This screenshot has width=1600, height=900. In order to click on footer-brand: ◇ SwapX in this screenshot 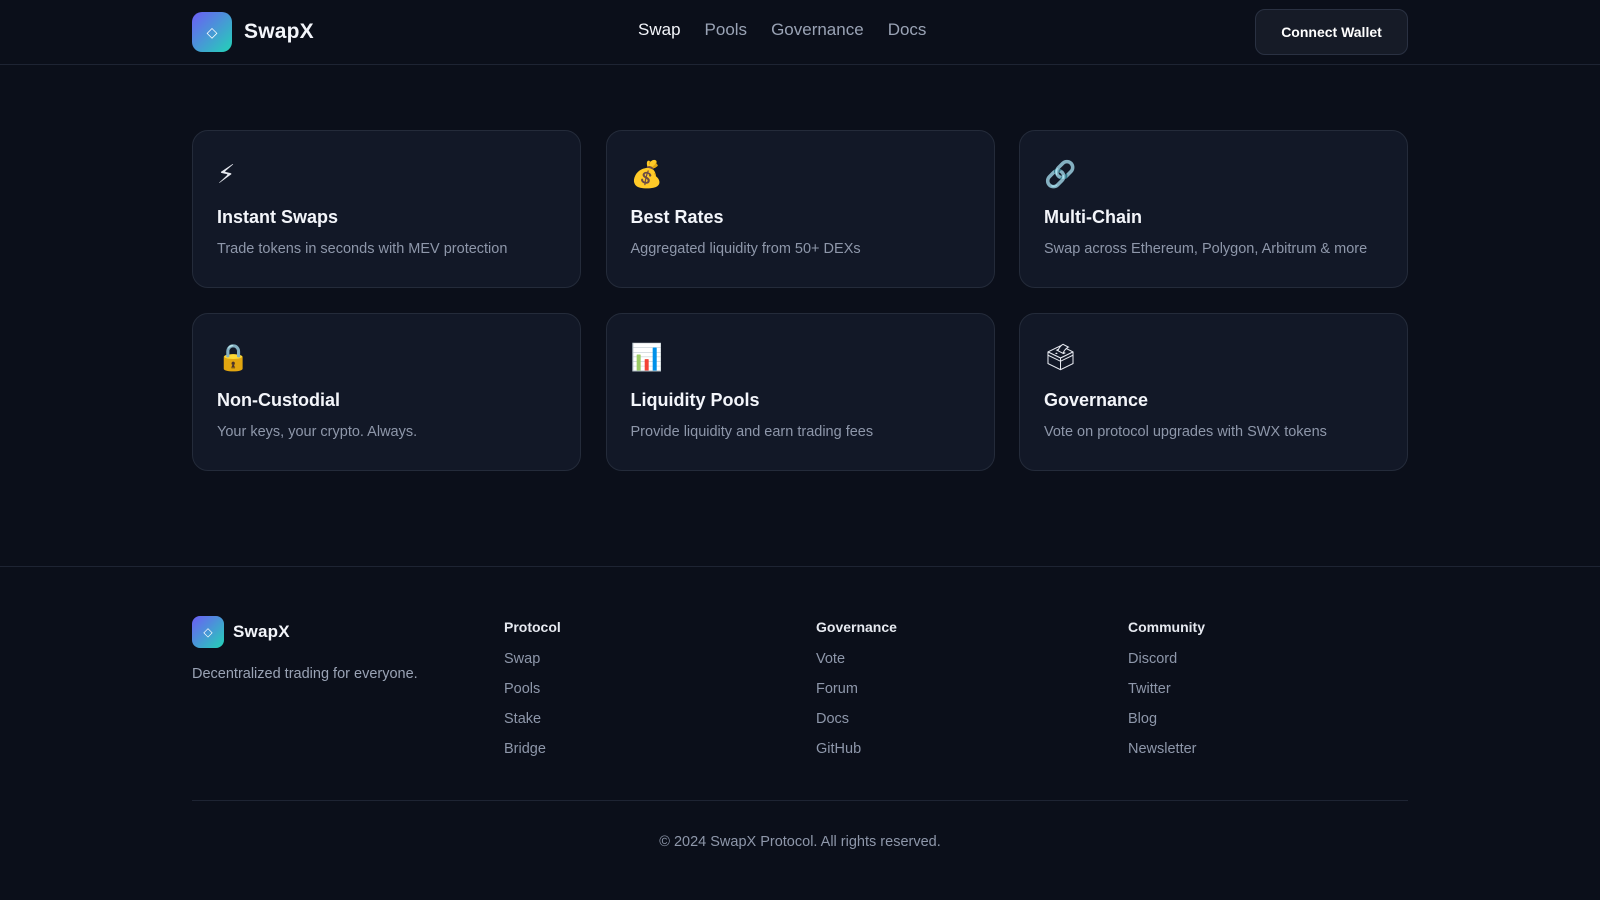, I will do `click(241, 632)`.